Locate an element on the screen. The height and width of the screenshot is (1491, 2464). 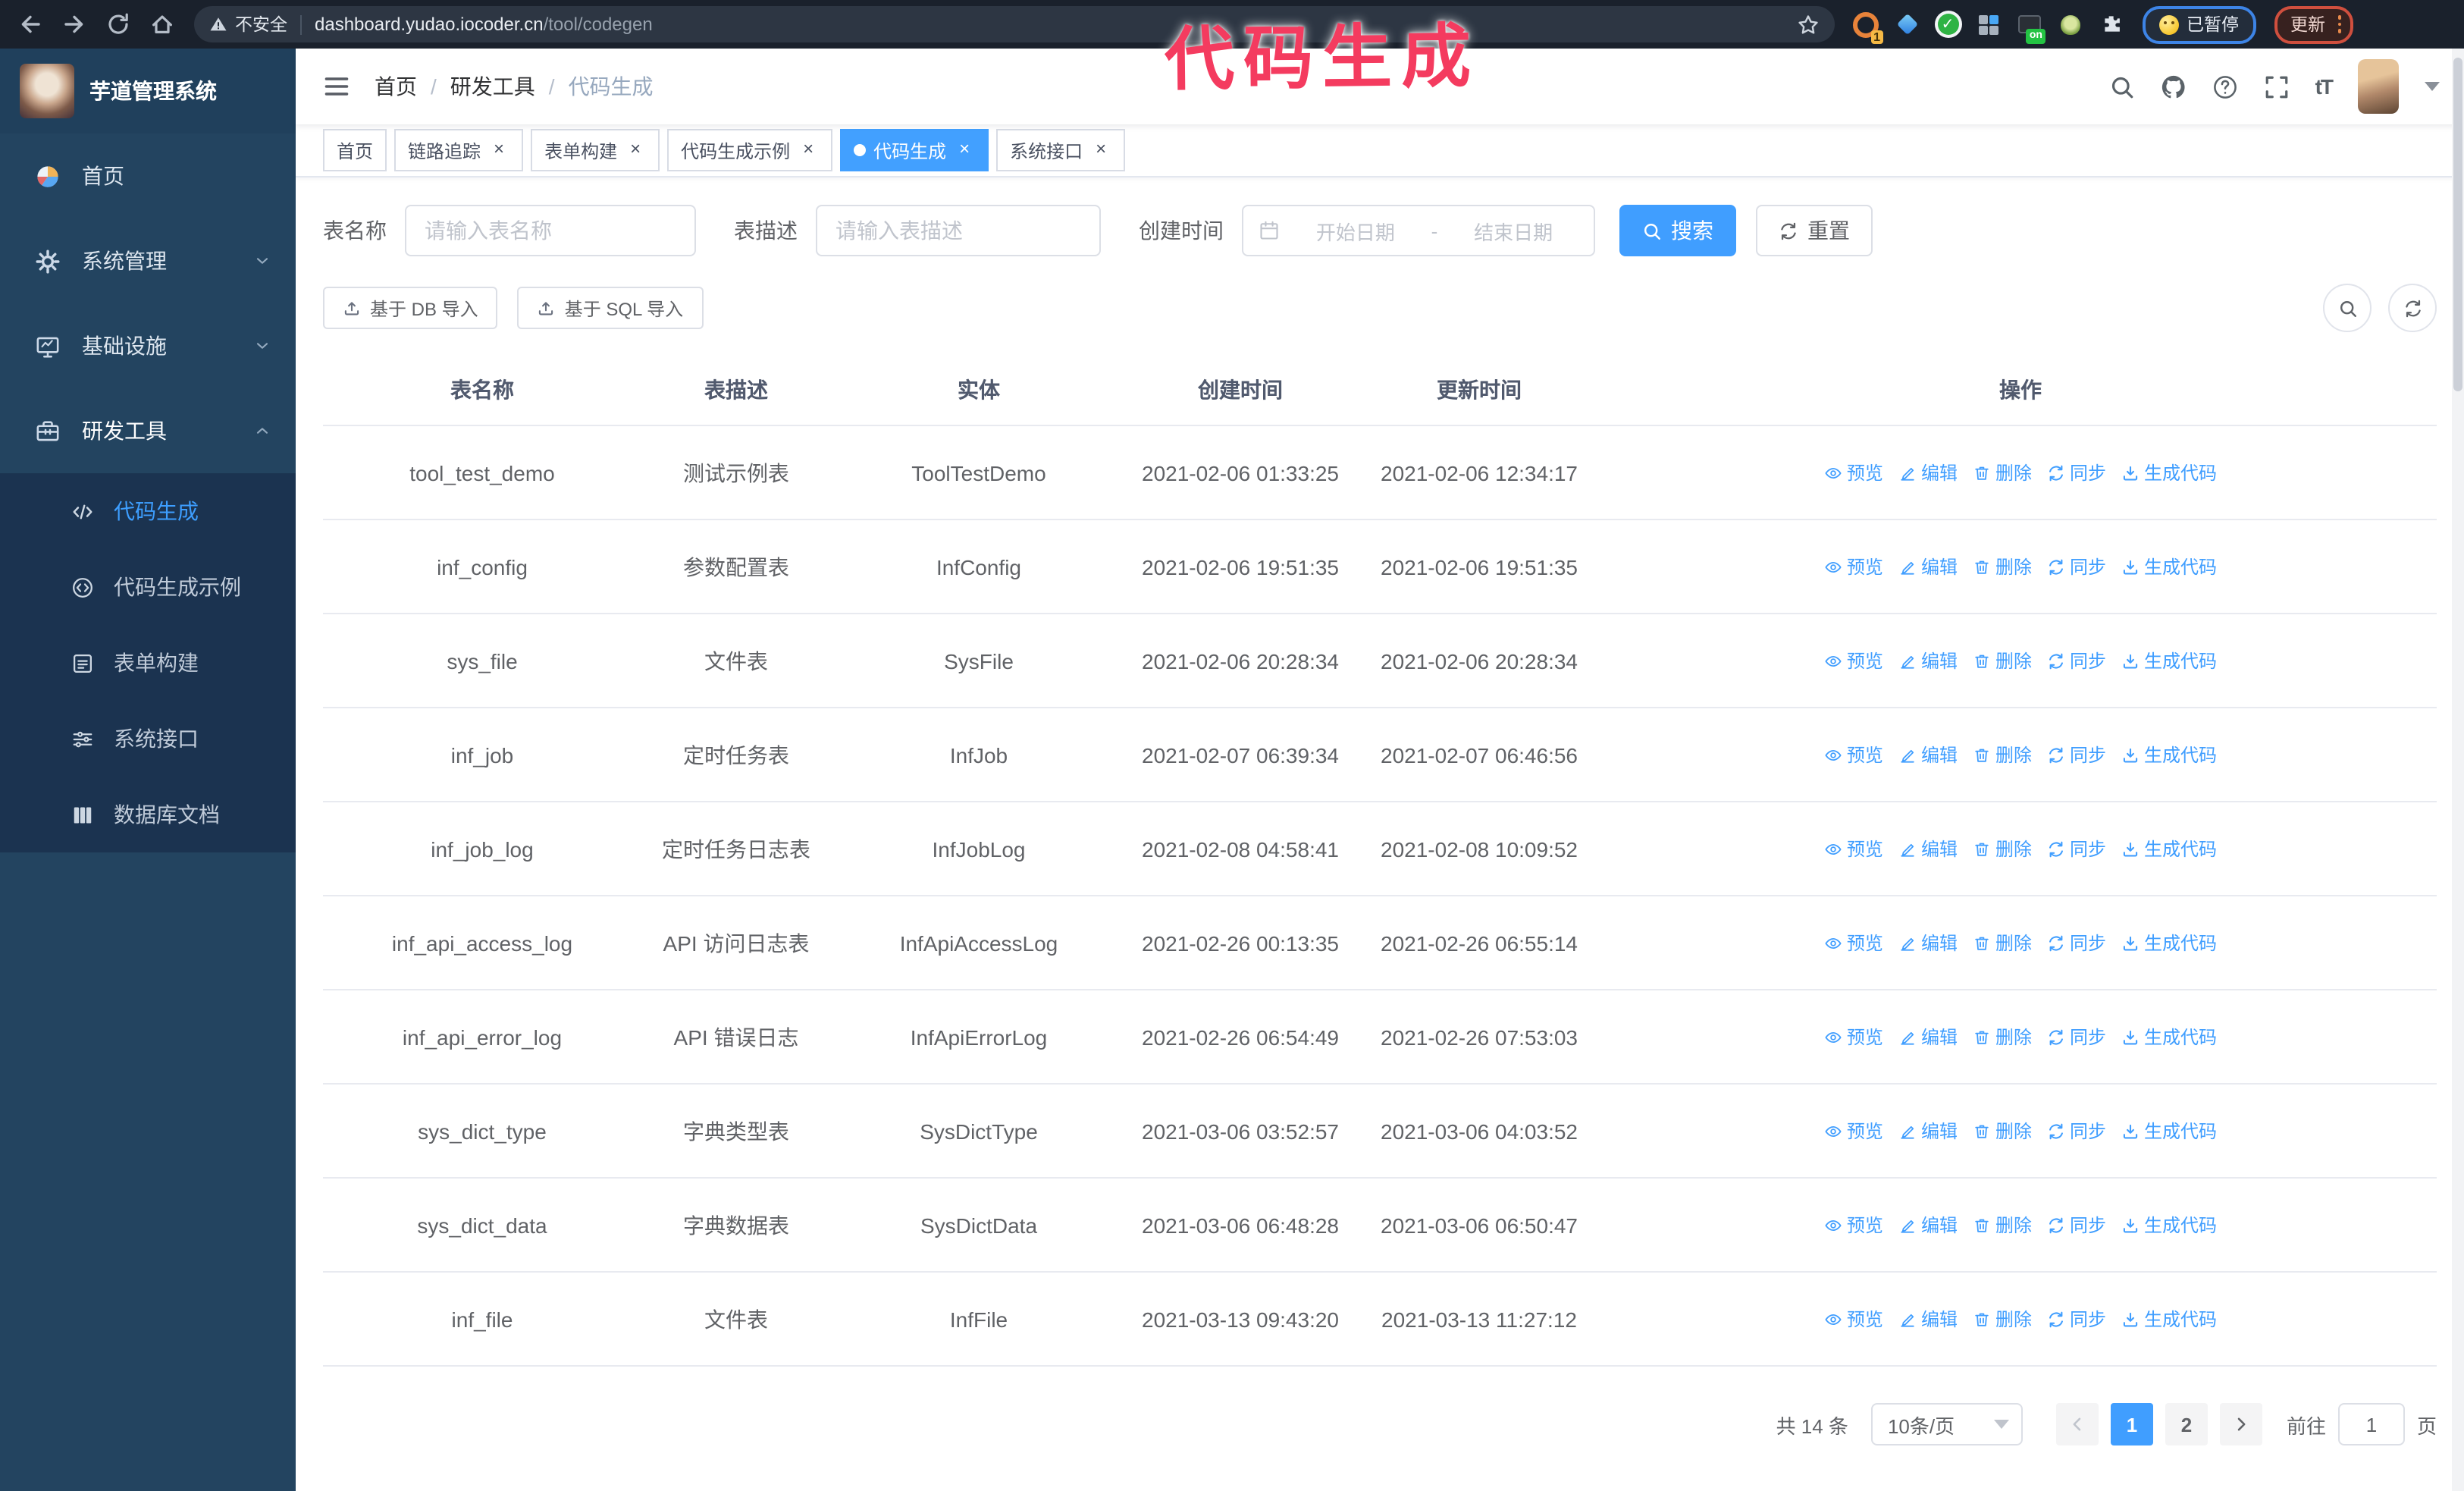
search-icon is located at coordinates (2122, 86).